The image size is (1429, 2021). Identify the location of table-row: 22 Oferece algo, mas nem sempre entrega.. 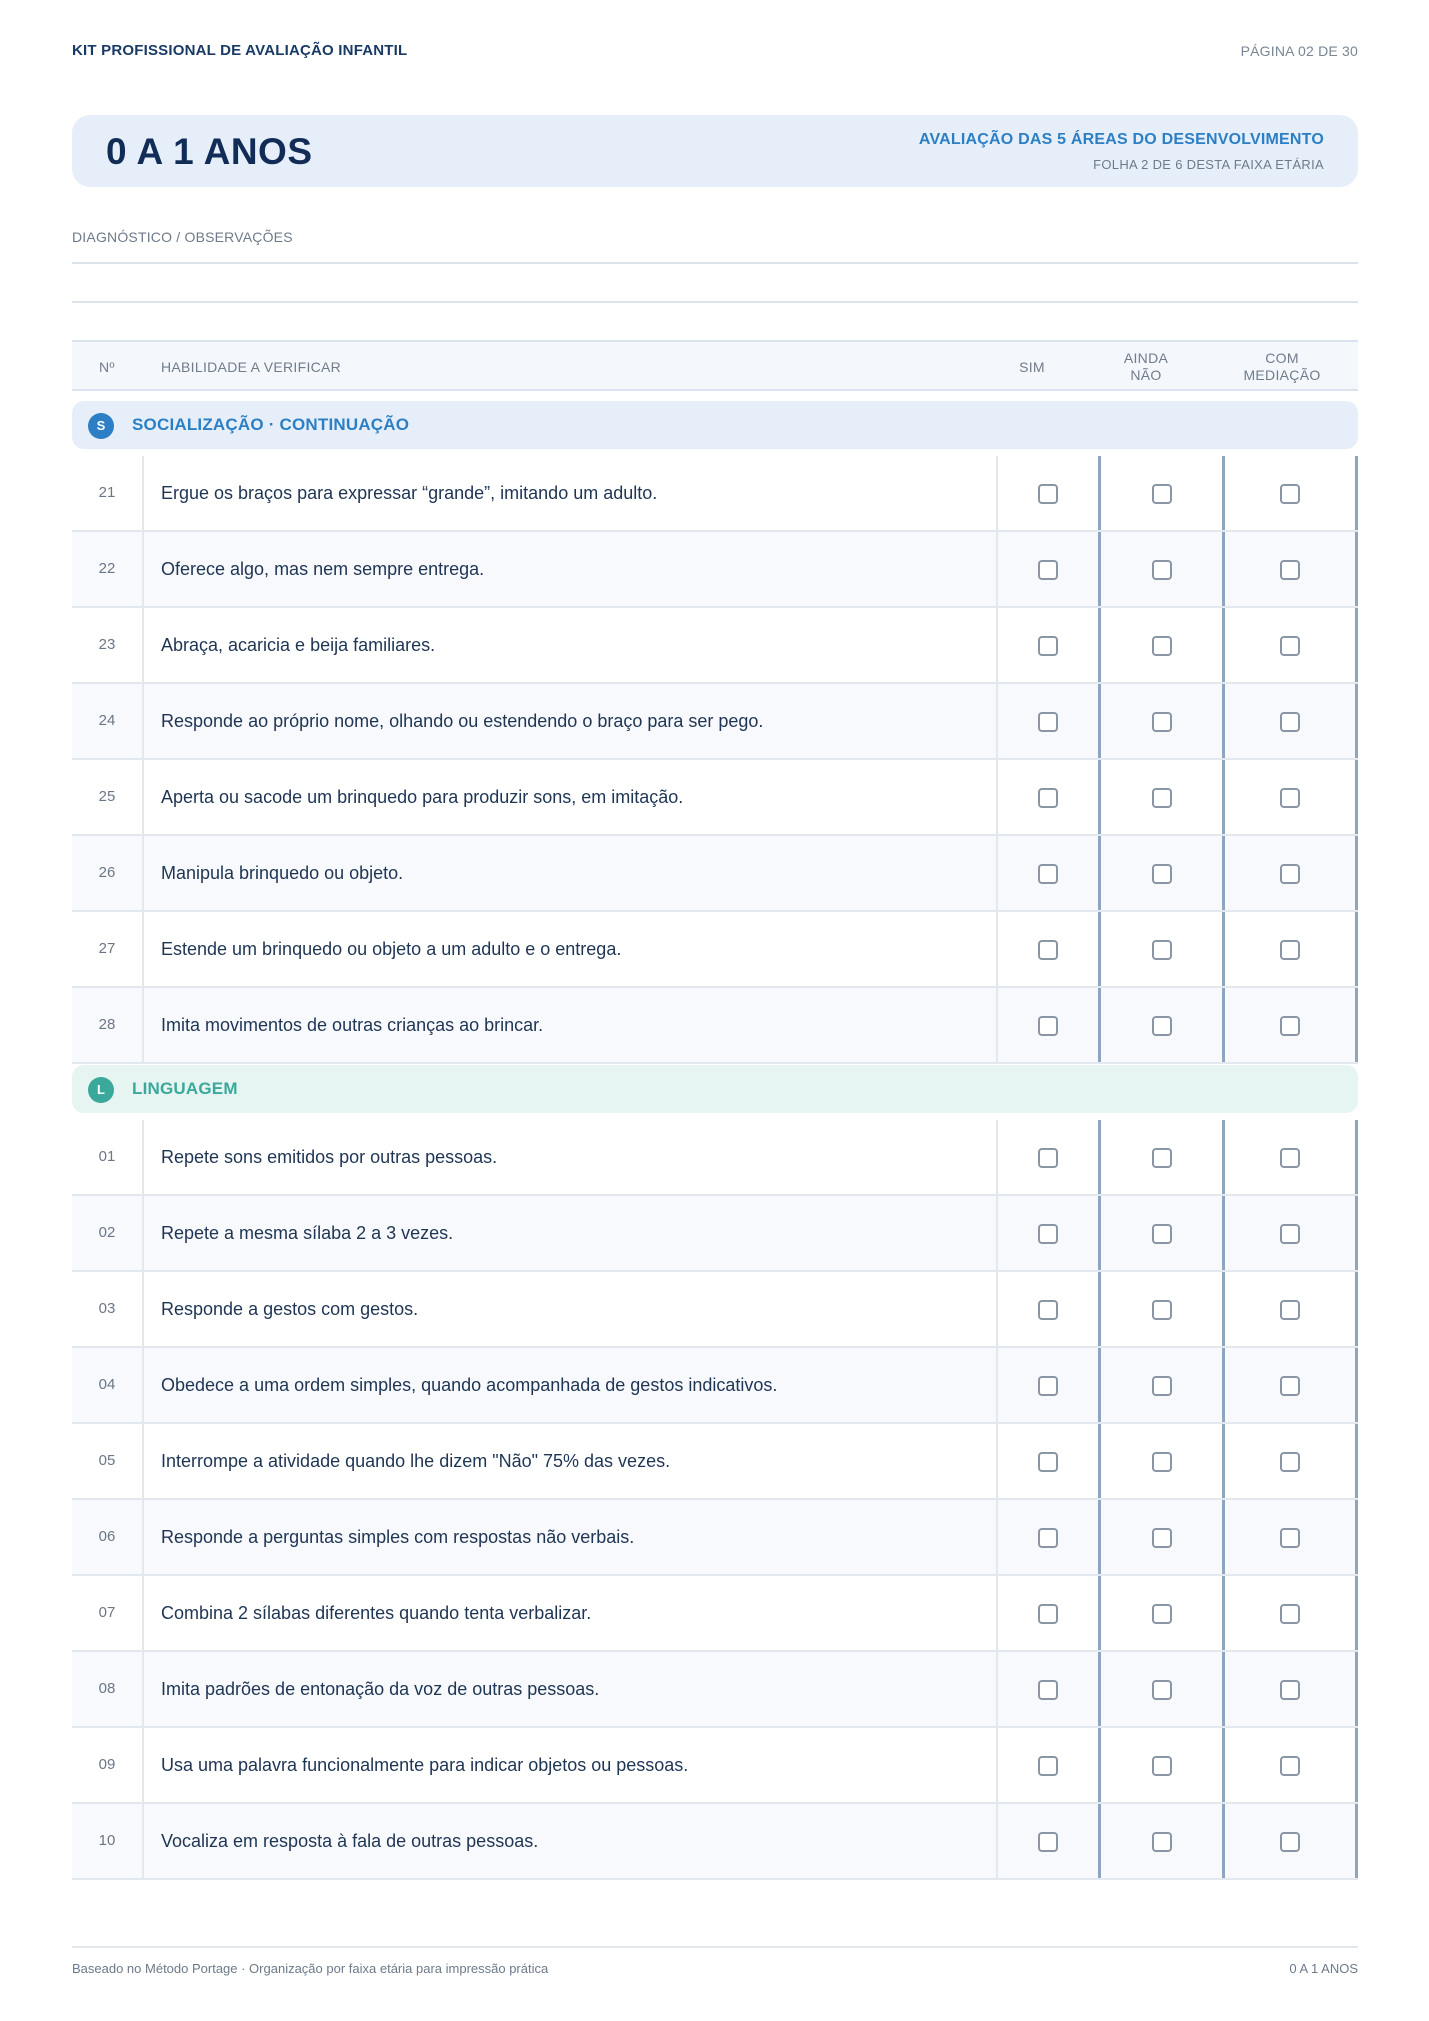
(715, 570).